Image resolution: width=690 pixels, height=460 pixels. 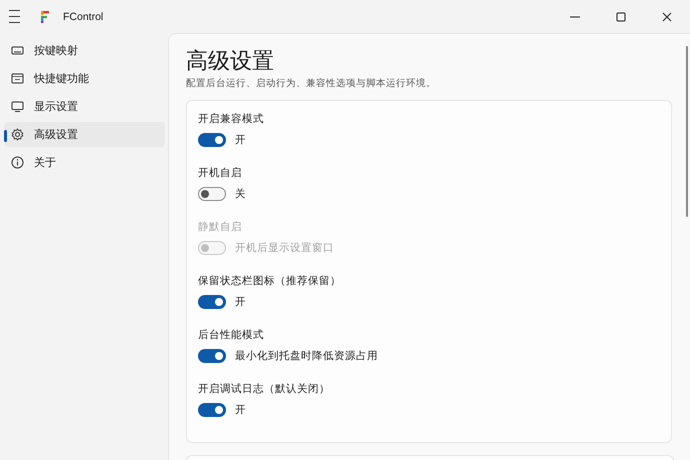 I want to click on sidebar-item: 按键映射, so click(x=84, y=50).